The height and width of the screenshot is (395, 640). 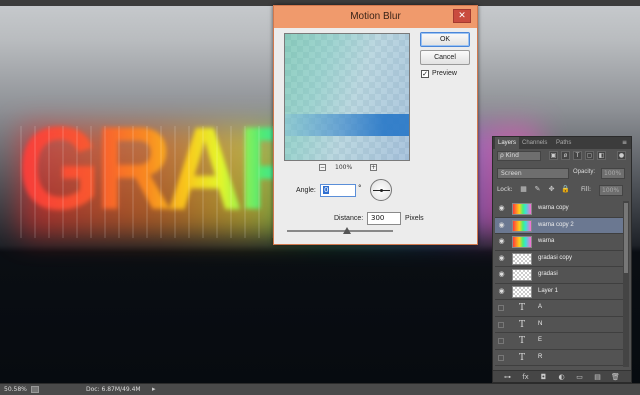 What do you see at coordinates (559, 275) in the screenshot?
I see `layer-row: ◉ gradasi` at bounding box center [559, 275].